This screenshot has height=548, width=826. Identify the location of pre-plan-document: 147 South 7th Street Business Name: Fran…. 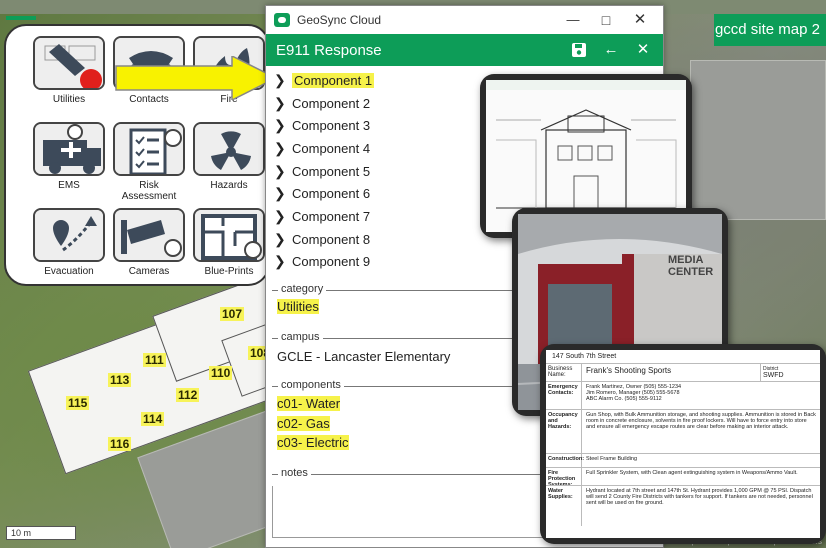
(683, 444).